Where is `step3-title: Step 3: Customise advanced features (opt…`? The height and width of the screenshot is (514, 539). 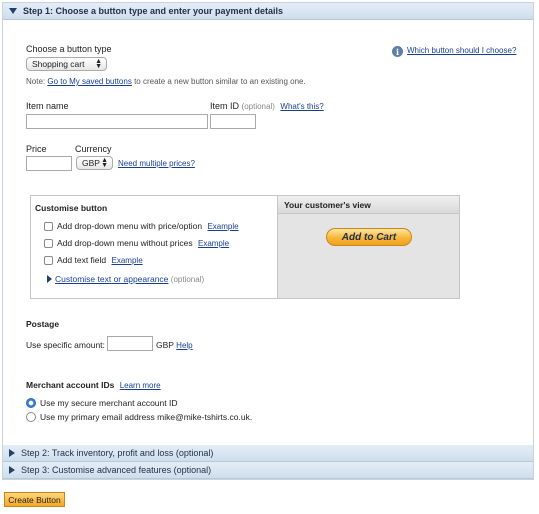
step3-title: Step 3: Customise advanced features (opt… is located at coordinates (116, 470).